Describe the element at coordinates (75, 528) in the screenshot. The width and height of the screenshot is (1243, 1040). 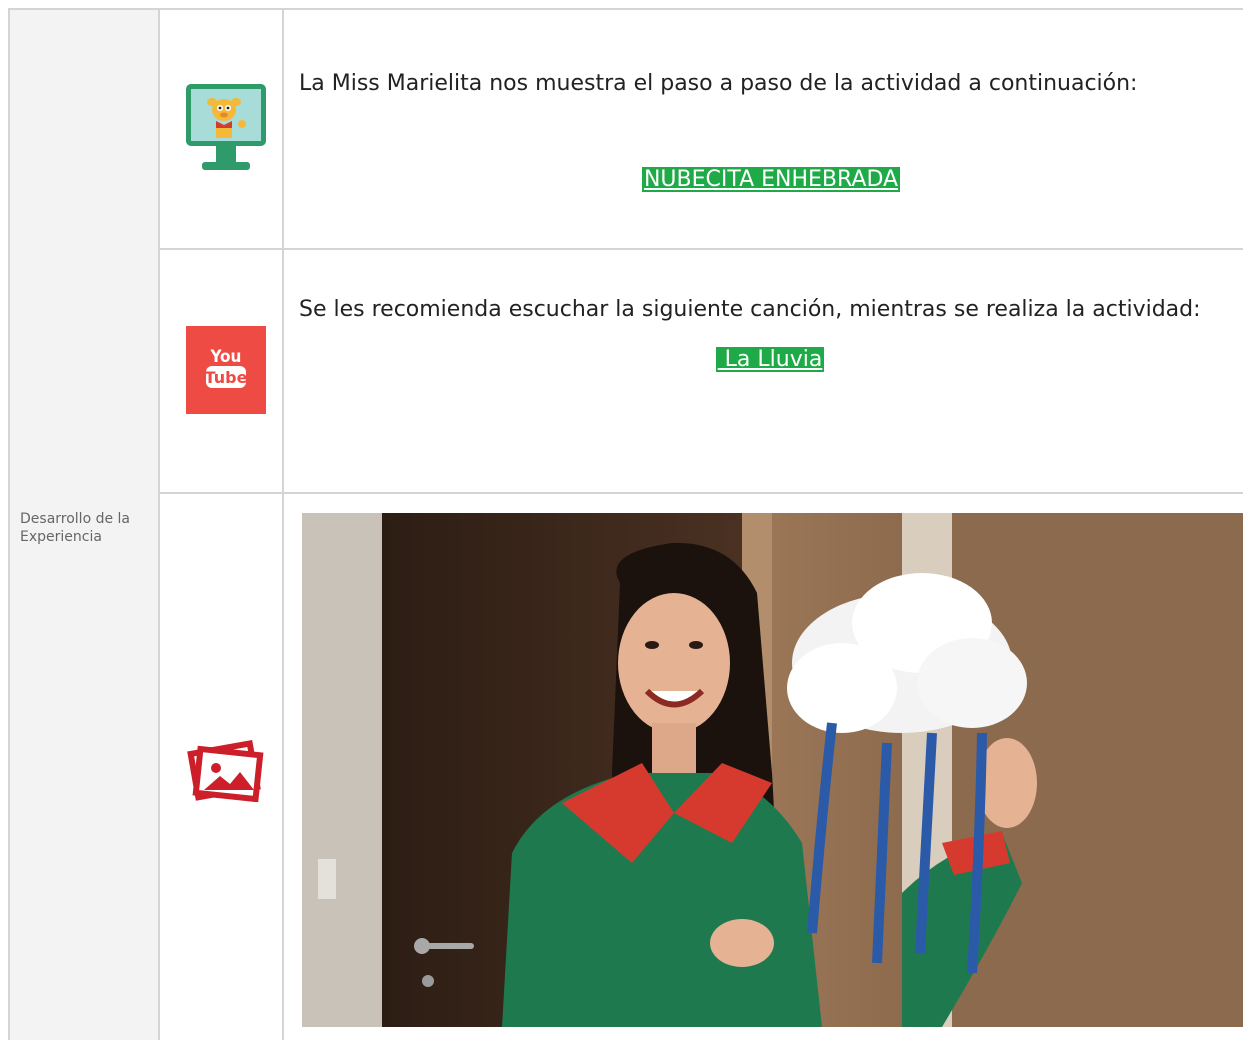
I see `row-label: Desarrollo de la Experiencia` at that location.